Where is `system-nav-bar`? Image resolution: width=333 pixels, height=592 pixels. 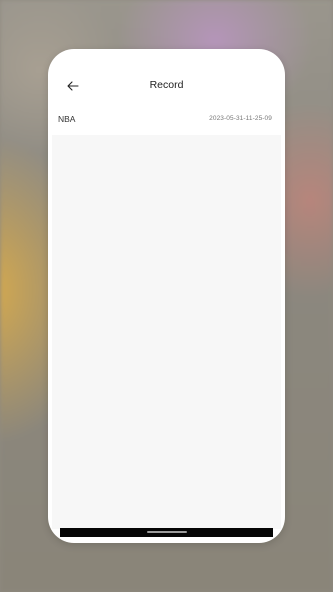
system-nav-bar is located at coordinates (166, 532).